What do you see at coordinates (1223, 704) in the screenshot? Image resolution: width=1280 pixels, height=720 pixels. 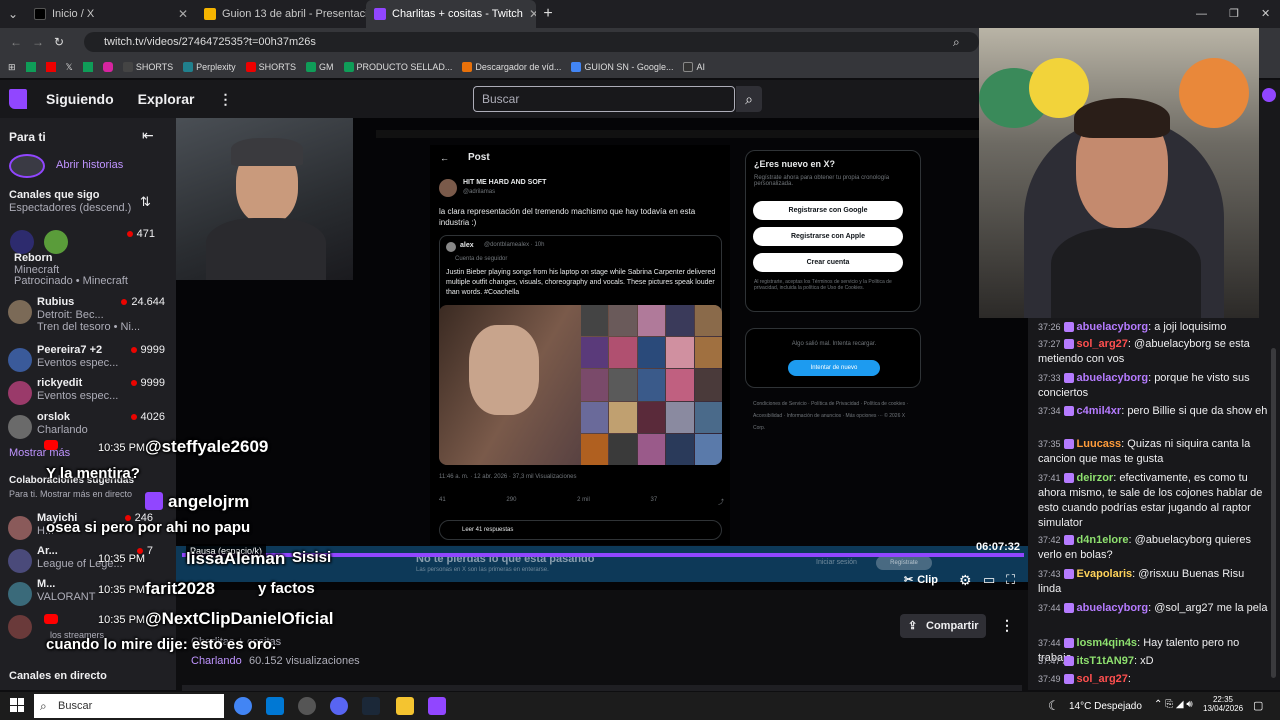 I see `clock: 22:35 13/04/2026` at bounding box center [1223, 704].